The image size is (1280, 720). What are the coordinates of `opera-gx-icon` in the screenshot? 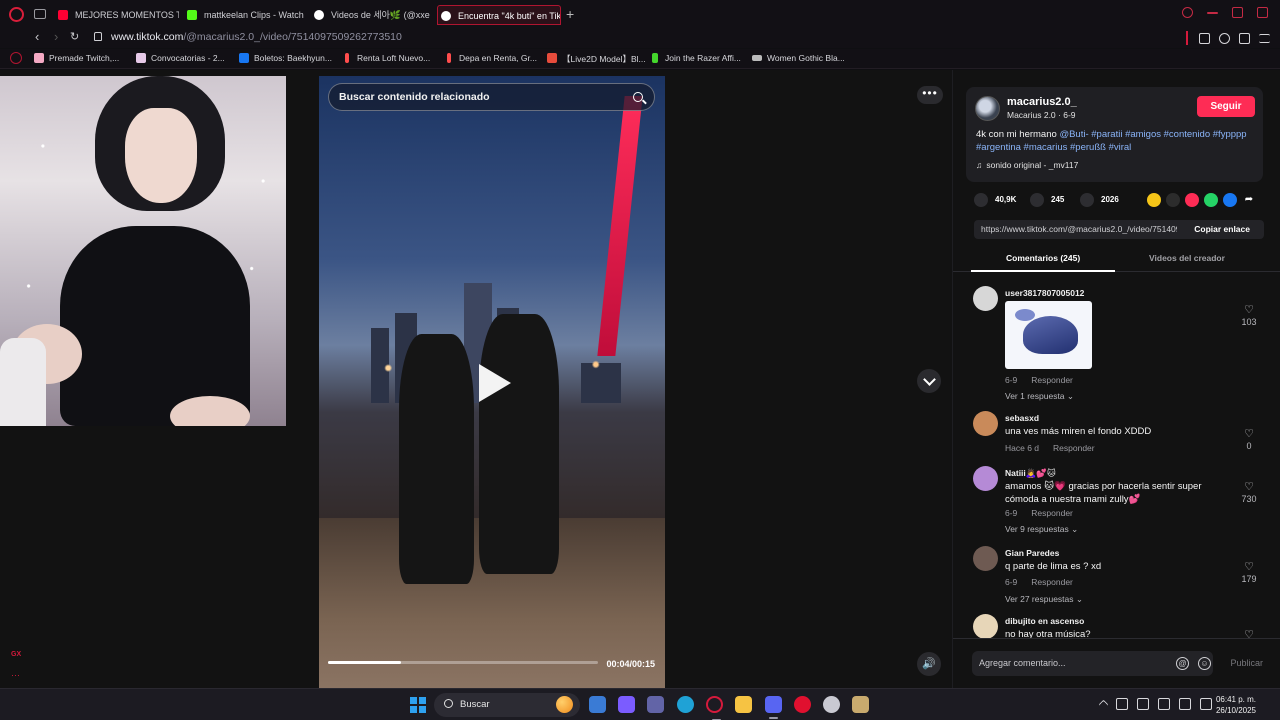 It's located at (714, 708).